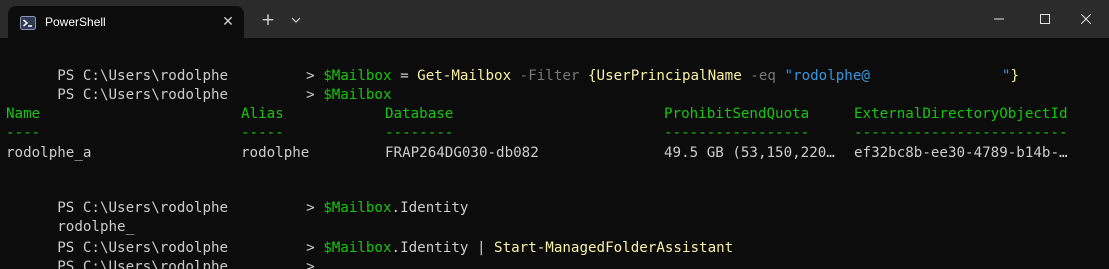 This screenshot has height=269, width=1109. I want to click on table-cell: FRAP264DG030-db082, so click(462, 153).